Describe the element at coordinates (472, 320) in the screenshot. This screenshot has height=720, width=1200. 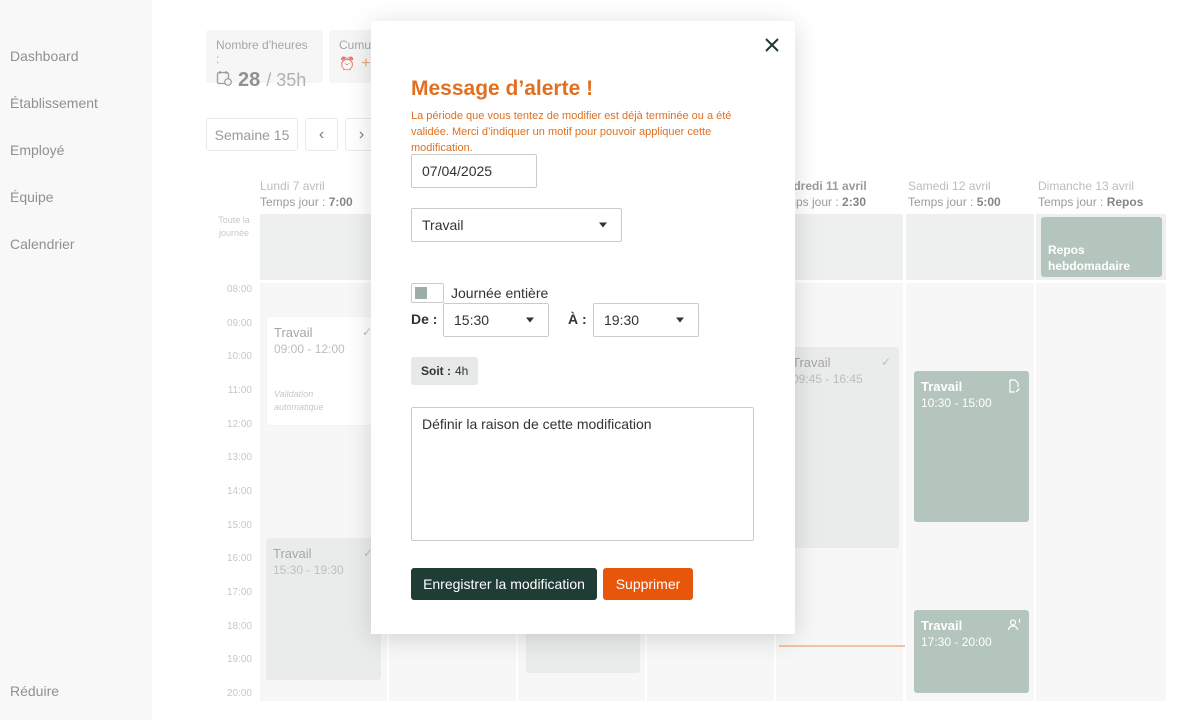
I see `from-time-value: 15:30` at that location.